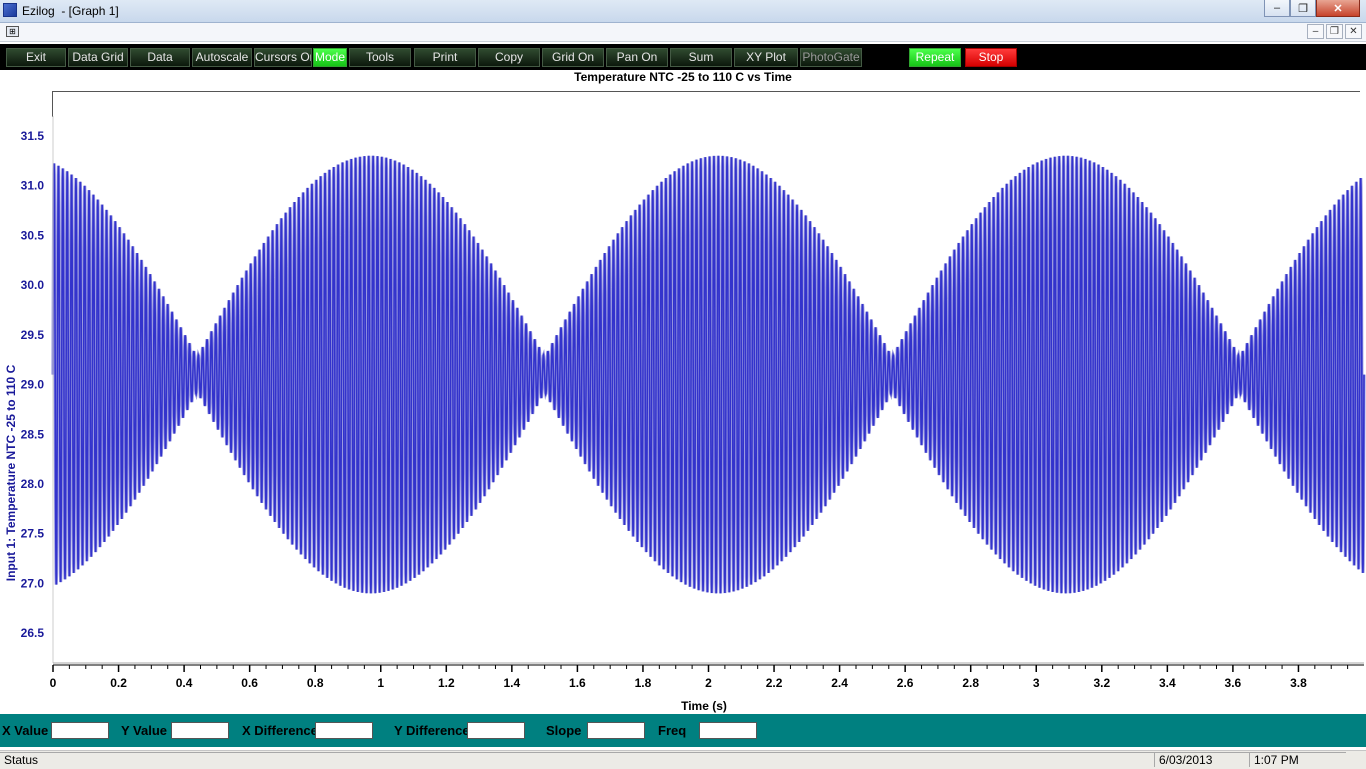 The height and width of the screenshot is (769, 1366). What do you see at coordinates (672, 730) in the screenshot?
I see `freq-label: Freq` at bounding box center [672, 730].